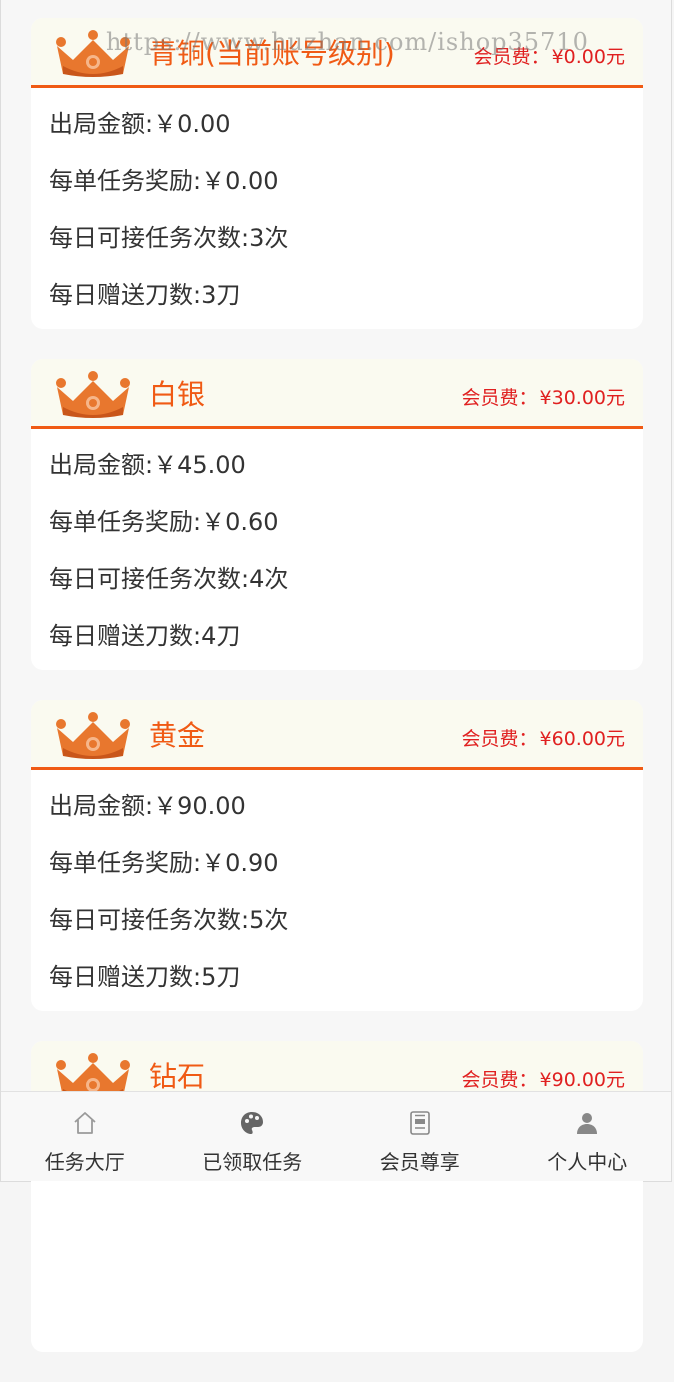 This screenshot has height=1382, width=674. What do you see at coordinates (587, 1123) in the screenshot?
I see `user-icon` at bounding box center [587, 1123].